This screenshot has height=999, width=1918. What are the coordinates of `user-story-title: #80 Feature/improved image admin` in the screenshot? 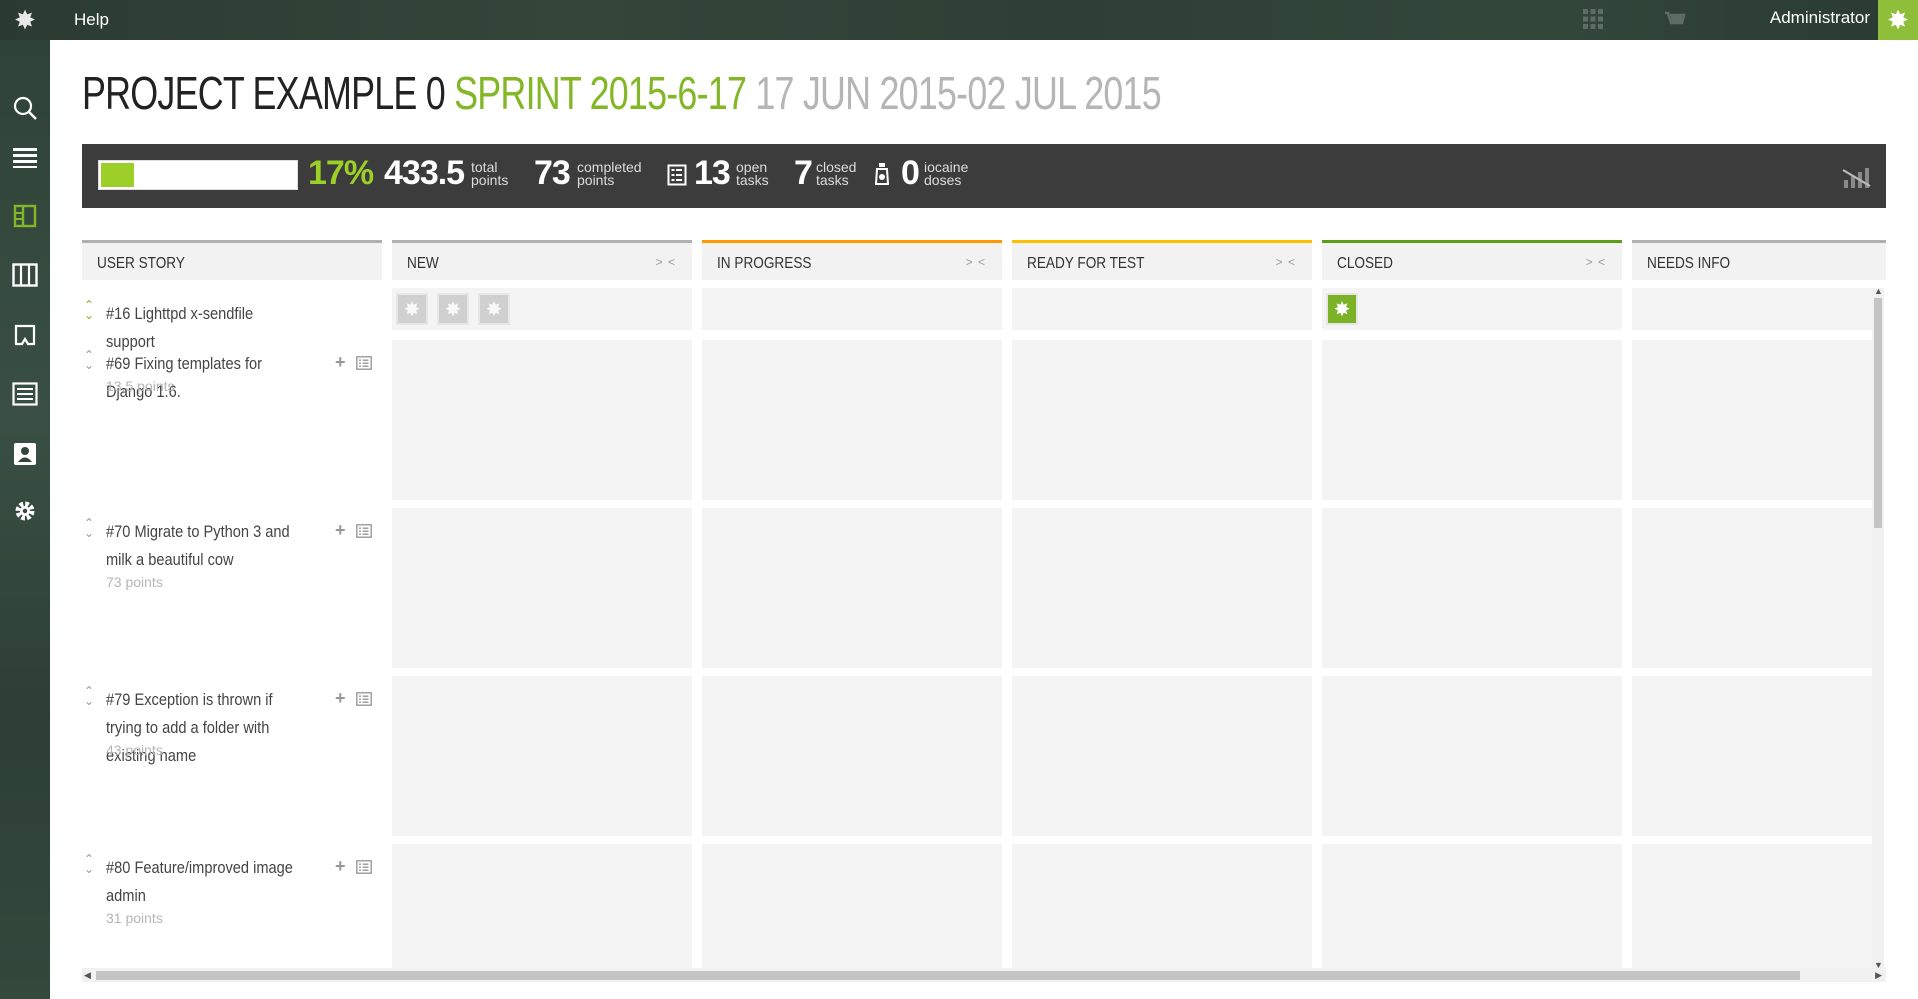 It's located at (205, 882).